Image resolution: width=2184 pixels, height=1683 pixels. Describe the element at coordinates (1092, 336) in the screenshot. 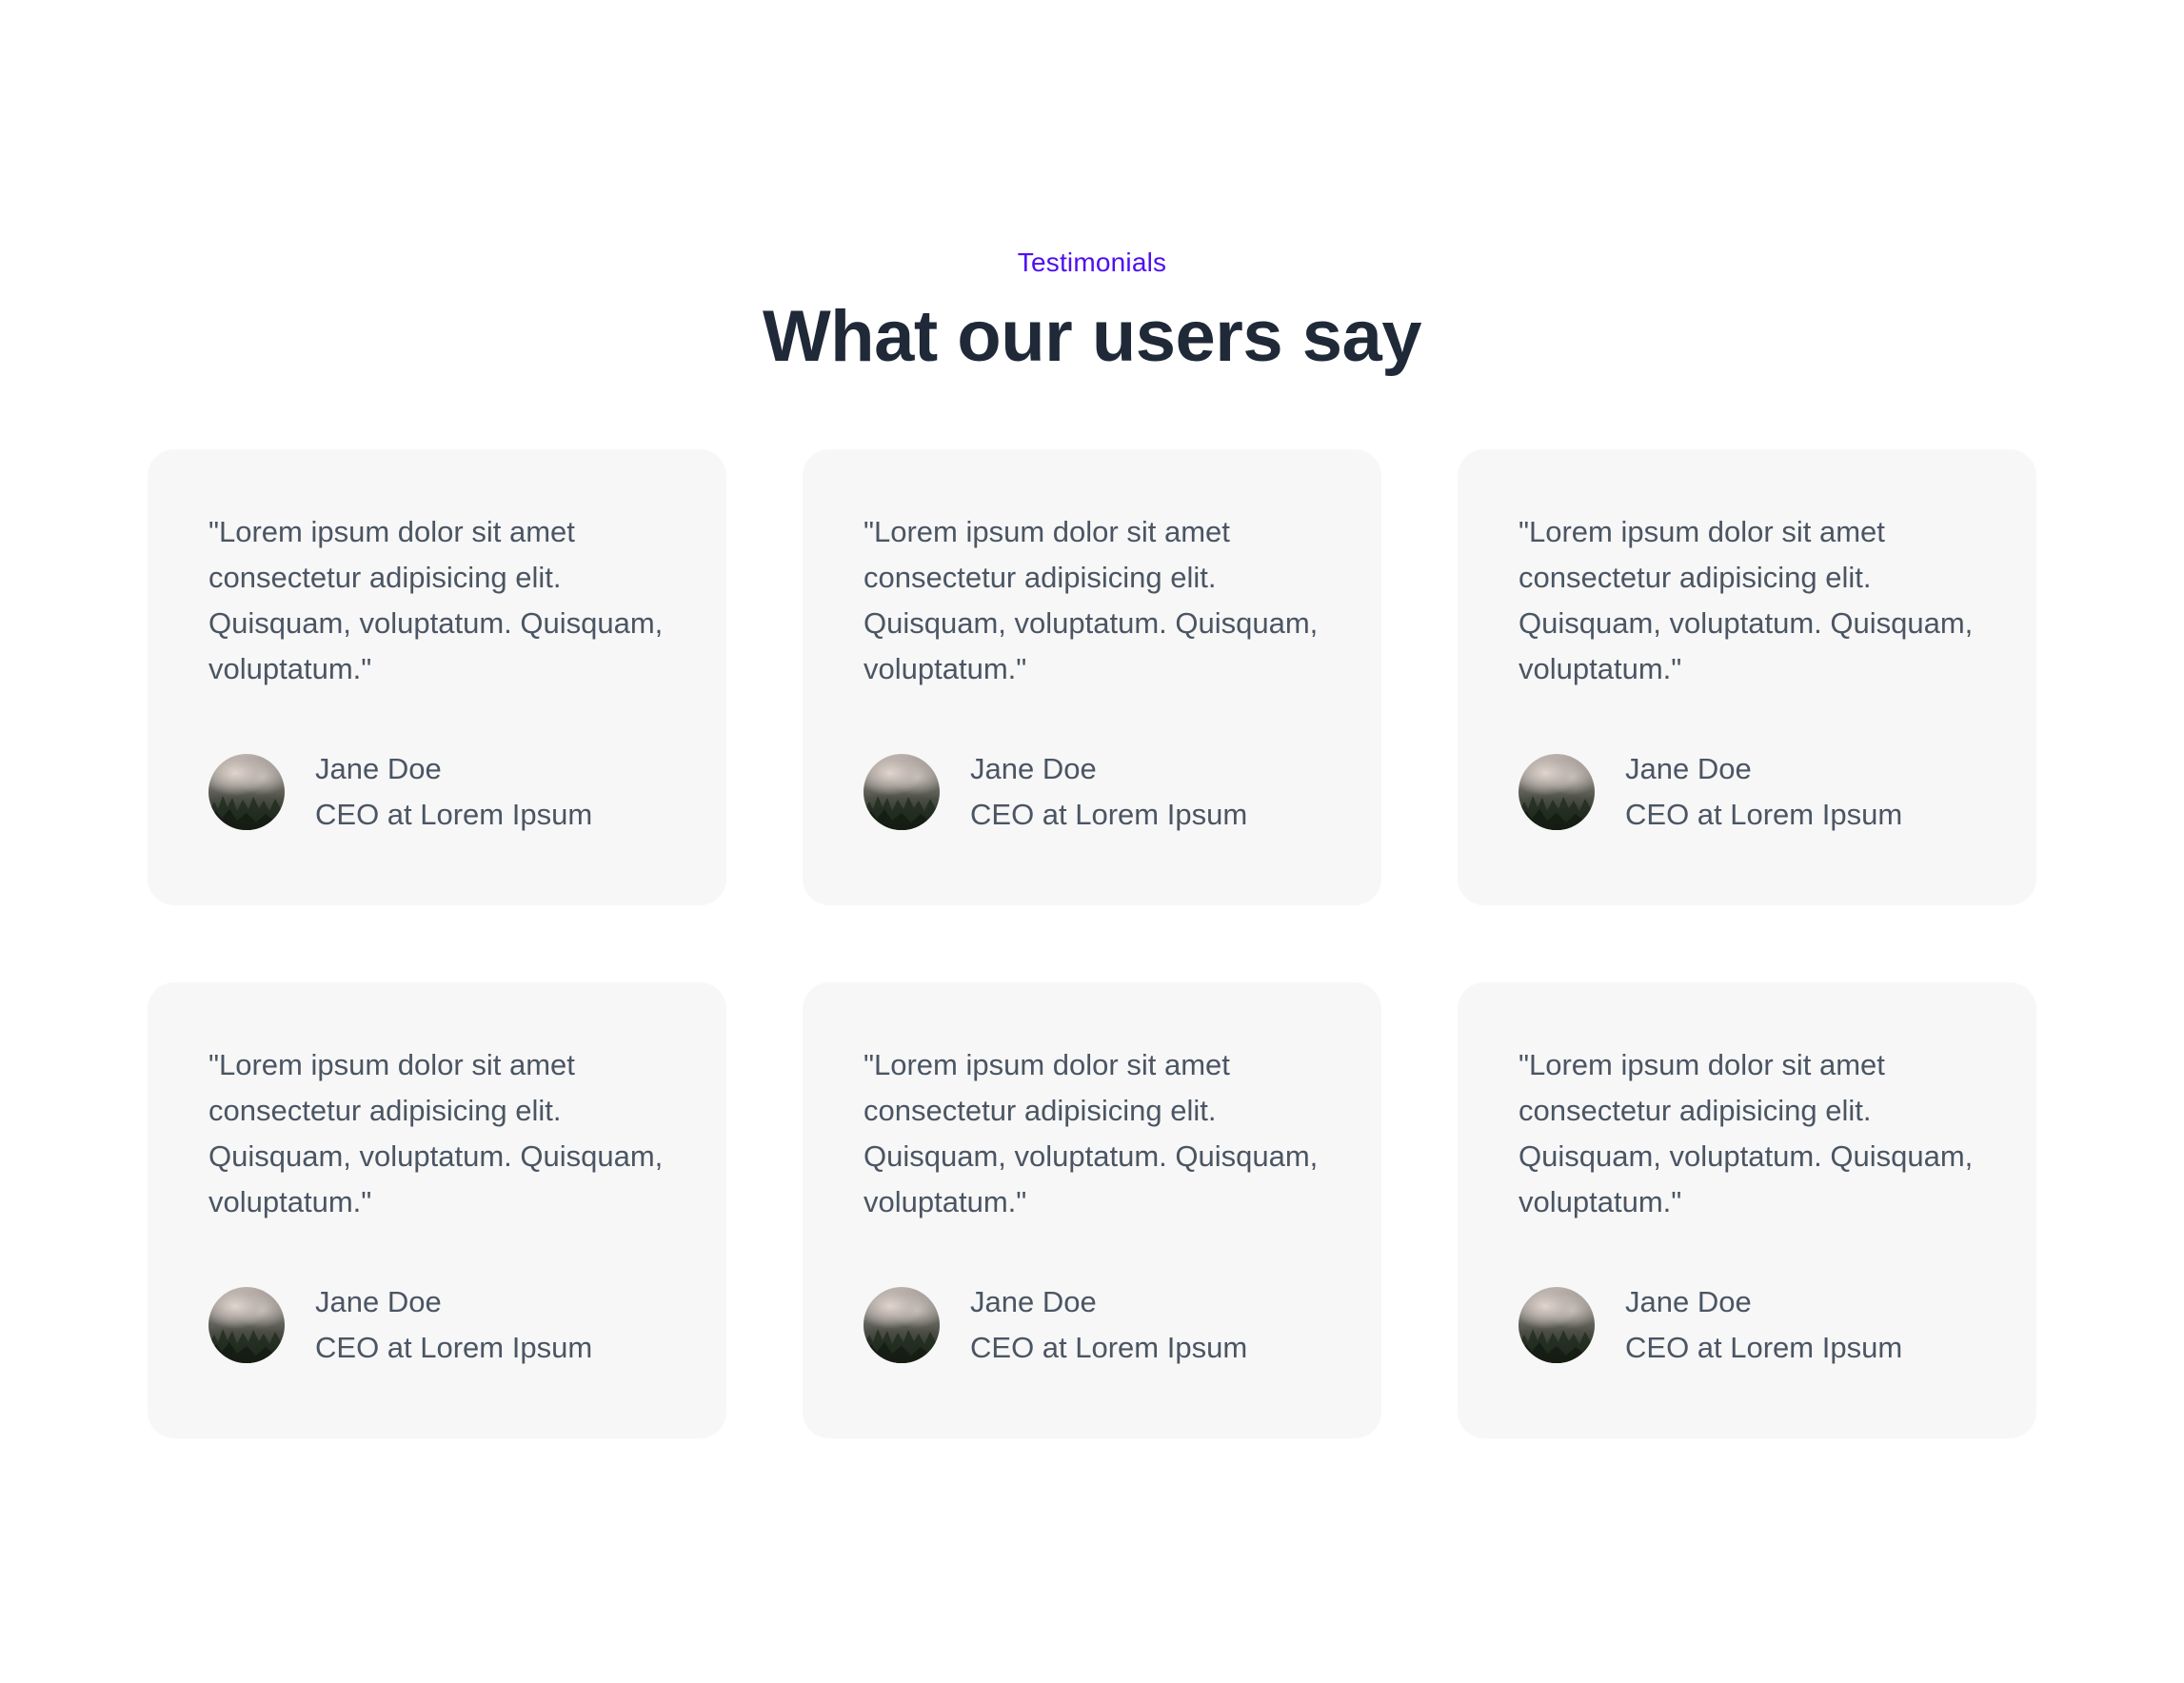

I see `section-title: What our users say` at that location.